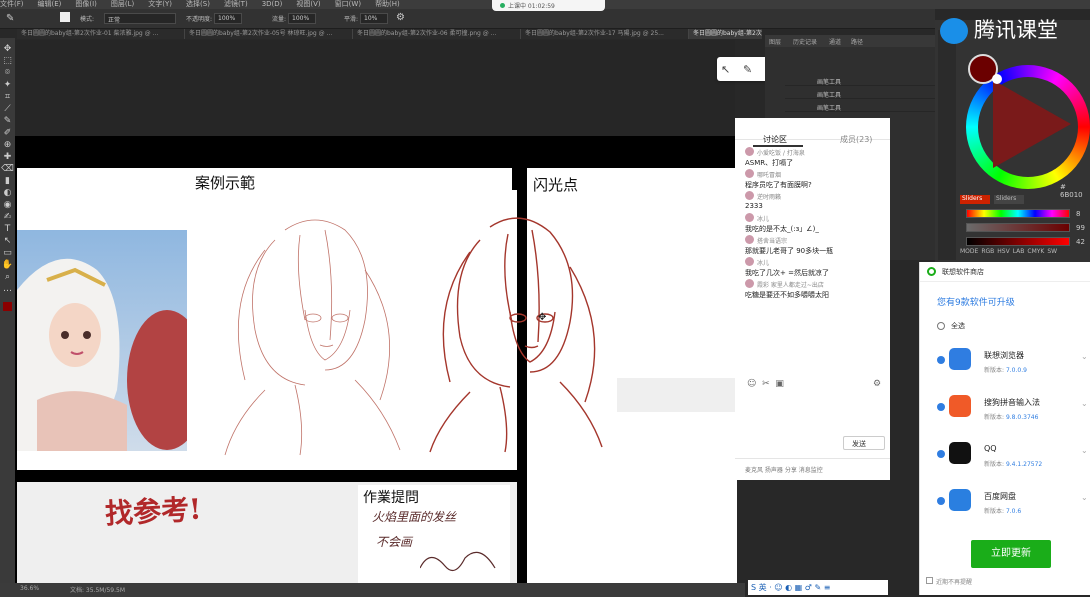 Image resolution: width=1090 pixels, height=597 pixels. I want to click on color-mode: MODE, so click(969, 251).